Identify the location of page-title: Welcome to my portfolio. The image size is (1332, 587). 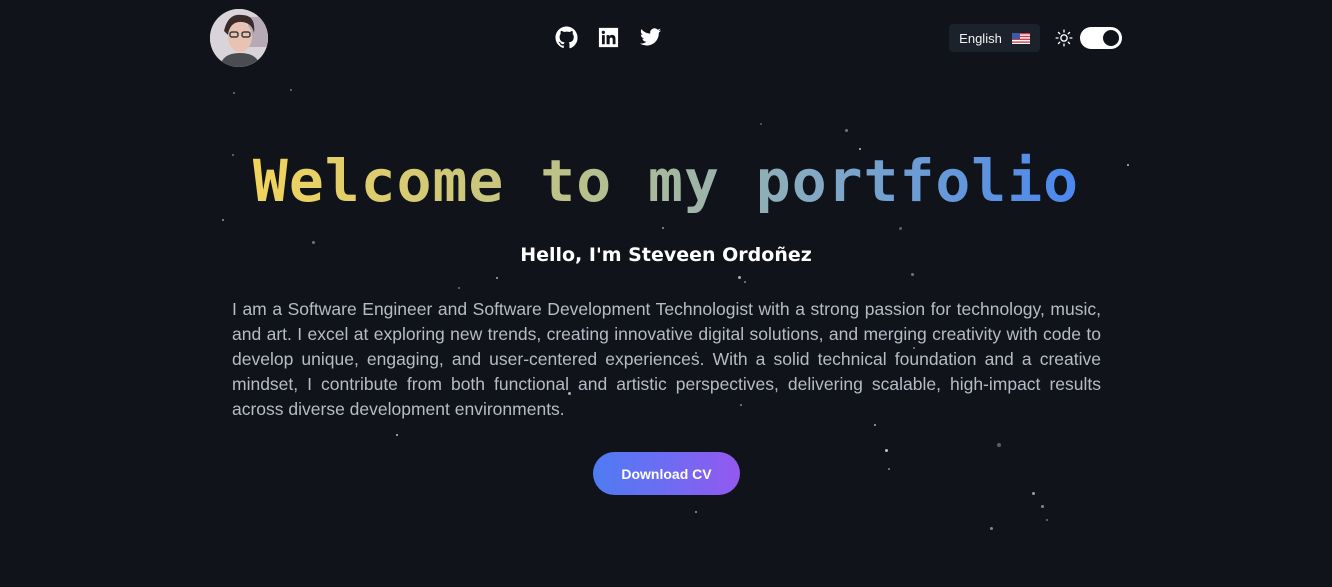
(666, 181).